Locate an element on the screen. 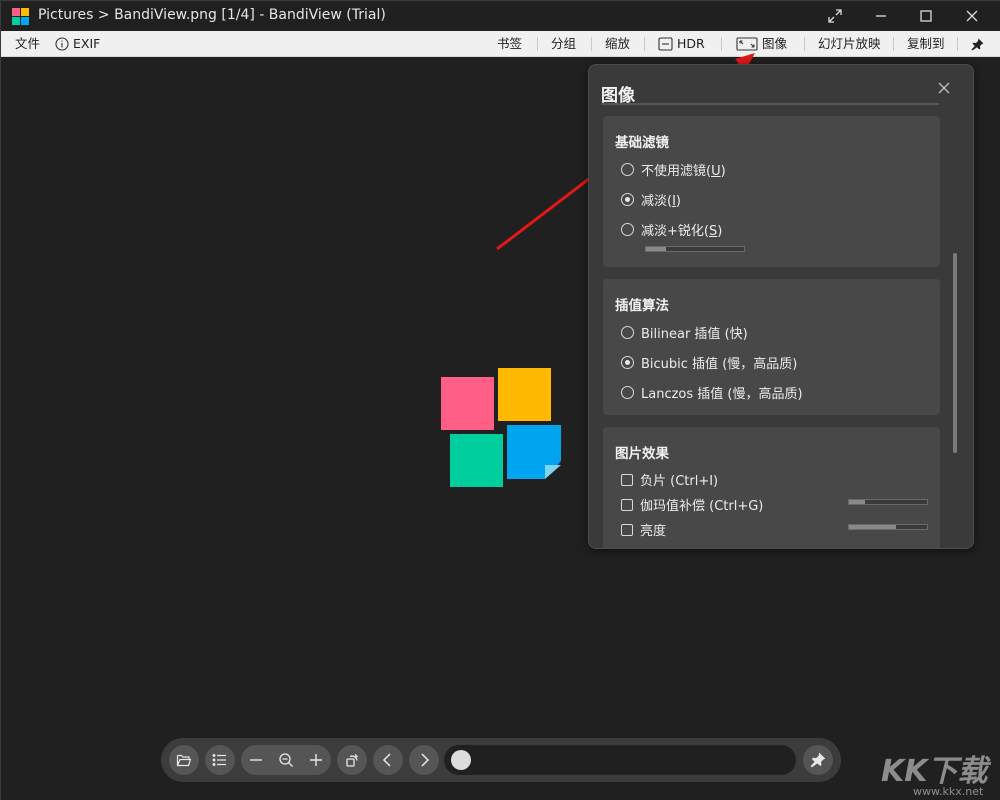  close-icon is located at coordinates (972, 16).